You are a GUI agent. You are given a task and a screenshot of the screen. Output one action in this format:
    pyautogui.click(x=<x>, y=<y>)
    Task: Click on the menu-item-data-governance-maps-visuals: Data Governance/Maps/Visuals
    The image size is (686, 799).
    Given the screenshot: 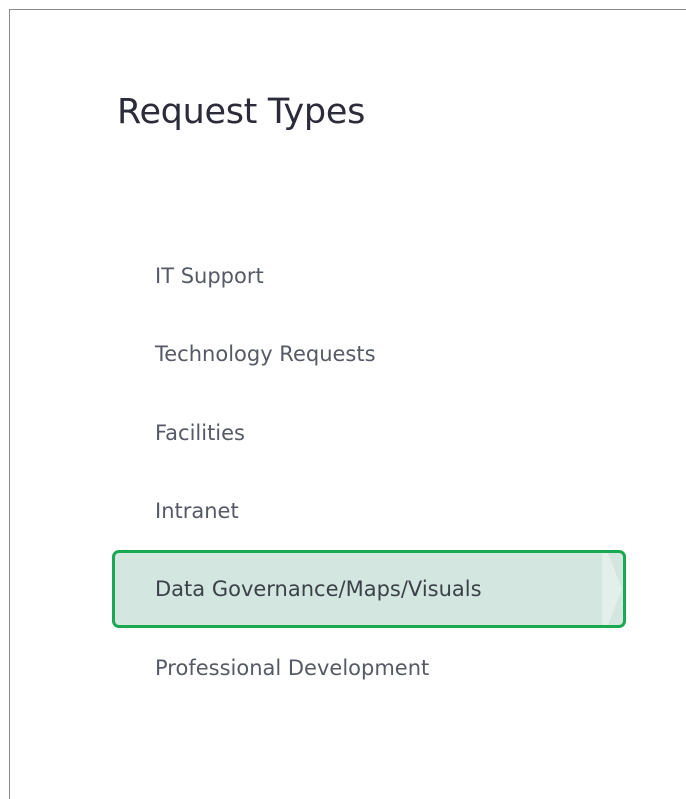 What is the action you would take?
    pyautogui.click(x=369, y=589)
    